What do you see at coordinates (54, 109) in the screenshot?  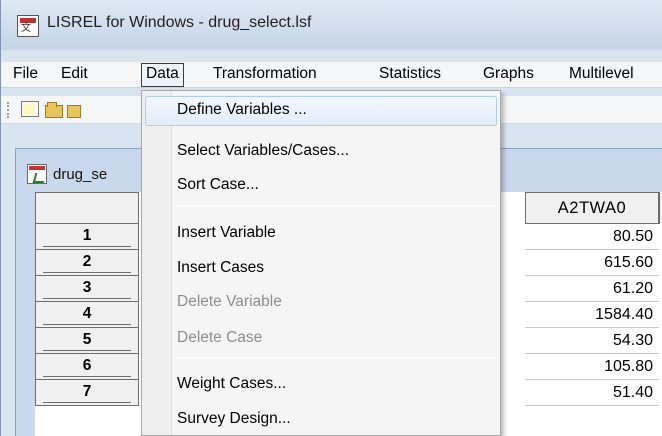 I see `open-folder-icon` at bounding box center [54, 109].